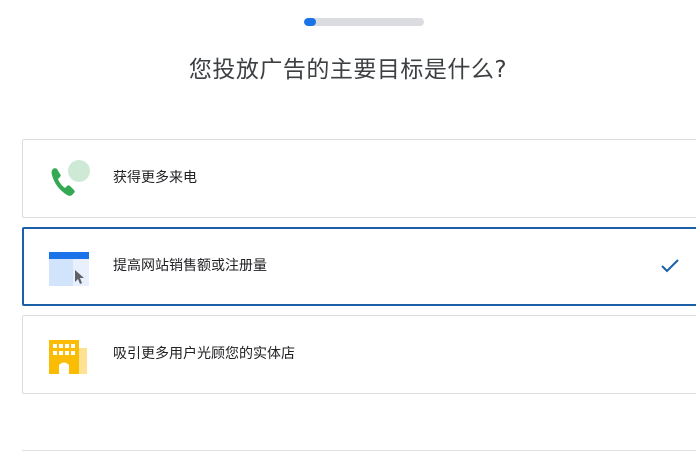 Image resolution: width=696 pixels, height=456 pixels. What do you see at coordinates (69, 268) in the screenshot?
I see `website-click-icon` at bounding box center [69, 268].